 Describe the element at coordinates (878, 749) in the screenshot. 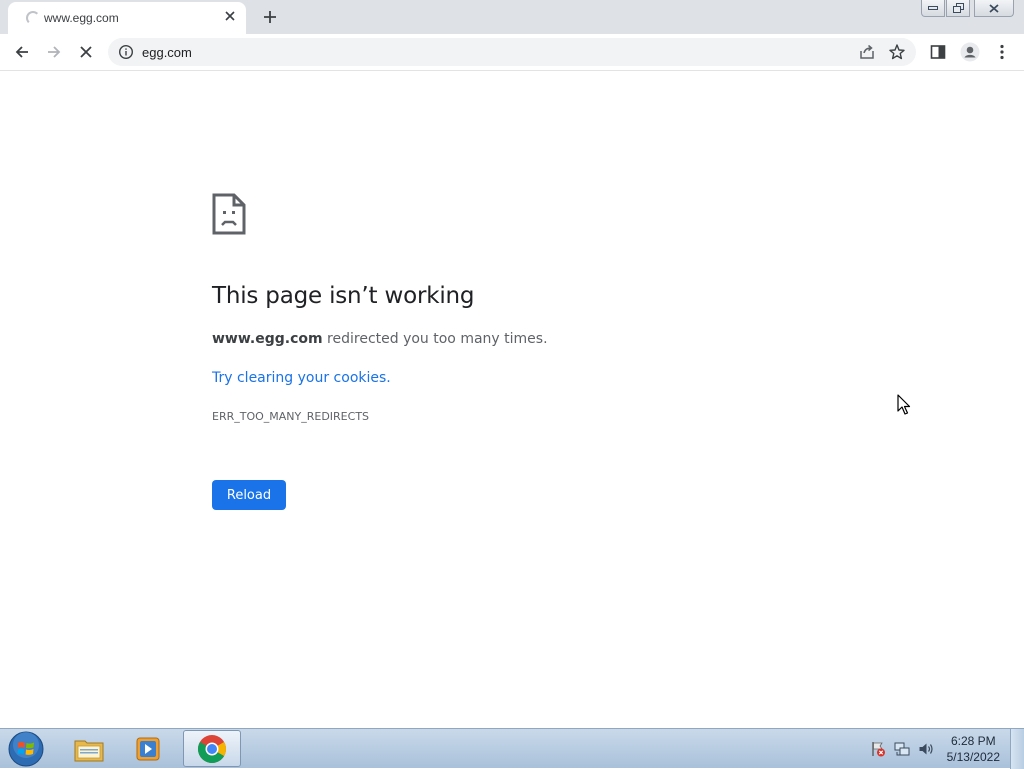

I see `action-center-flag-icon` at that location.